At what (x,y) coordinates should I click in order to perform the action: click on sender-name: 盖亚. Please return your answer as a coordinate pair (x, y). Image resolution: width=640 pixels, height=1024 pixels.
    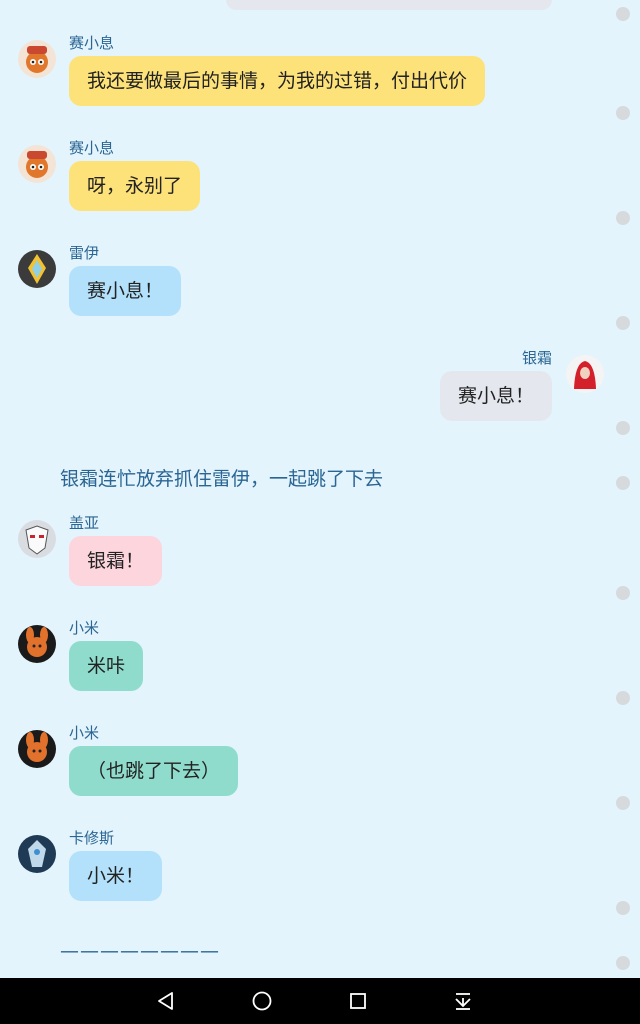
    Looking at the image, I should click on (84, 523).